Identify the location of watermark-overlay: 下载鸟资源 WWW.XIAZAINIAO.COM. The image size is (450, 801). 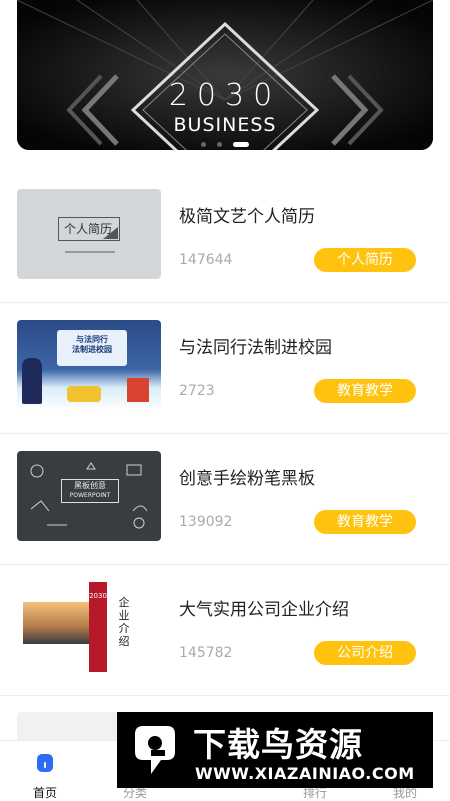
(275, 750).